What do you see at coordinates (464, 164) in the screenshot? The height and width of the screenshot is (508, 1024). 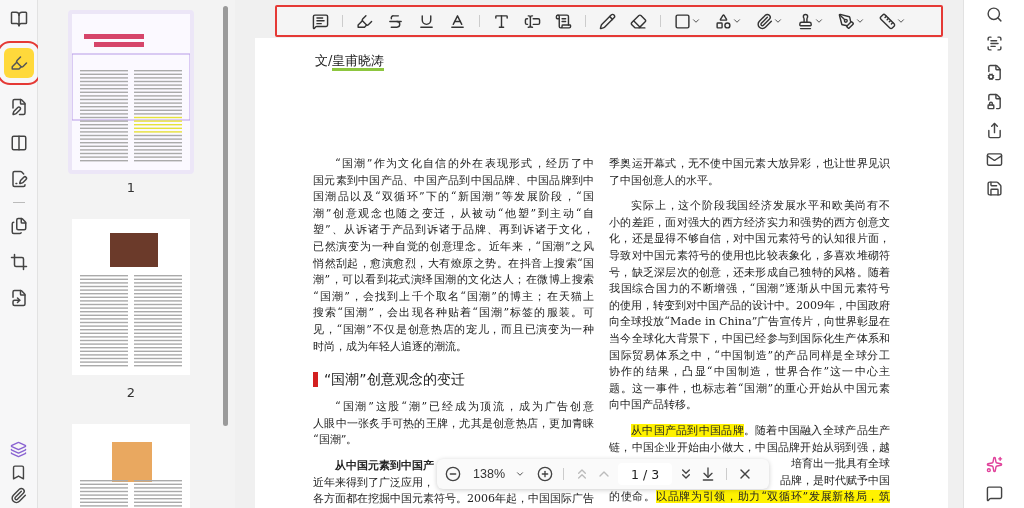 I see `text-line: “国潮”作为文化自信的外在表现形式，经历了中` at bounding box center [464, 164].